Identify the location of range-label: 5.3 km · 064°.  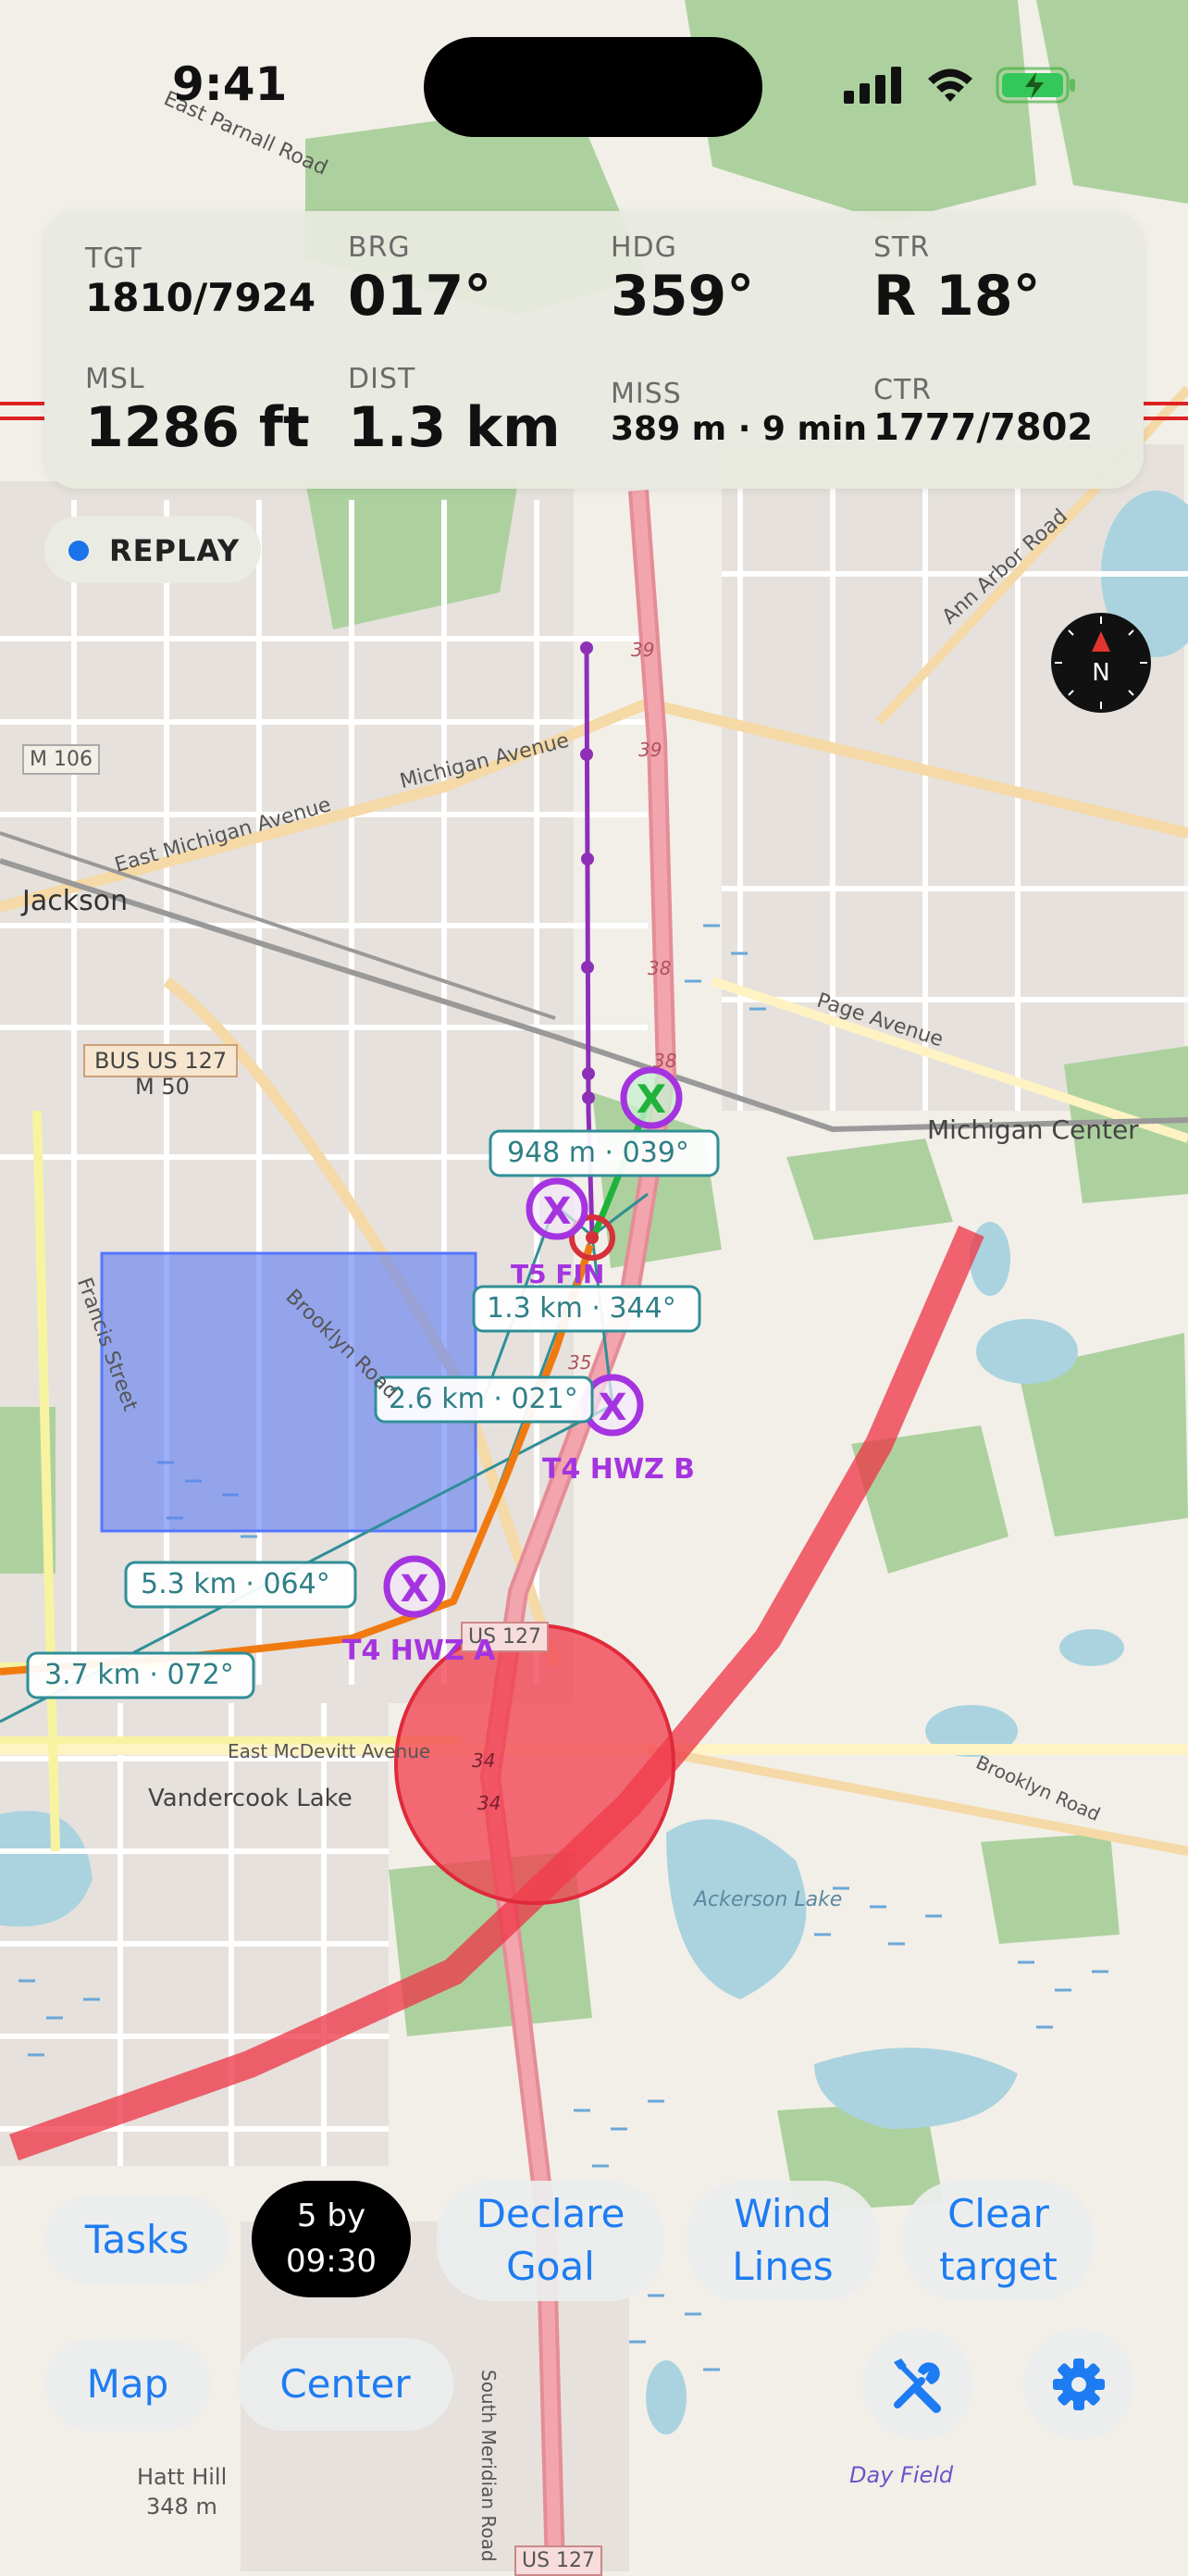
(236, 1584).